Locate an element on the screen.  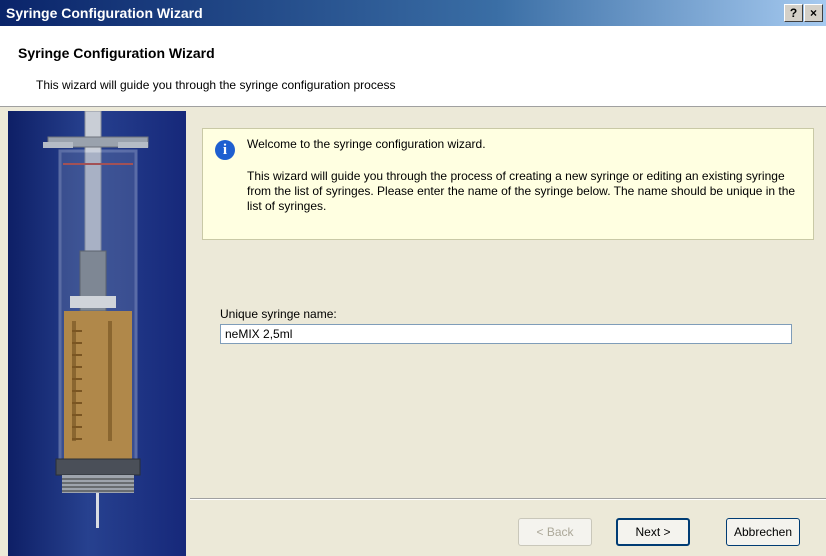
syringe-name-input is located at coordinates (506, 334).